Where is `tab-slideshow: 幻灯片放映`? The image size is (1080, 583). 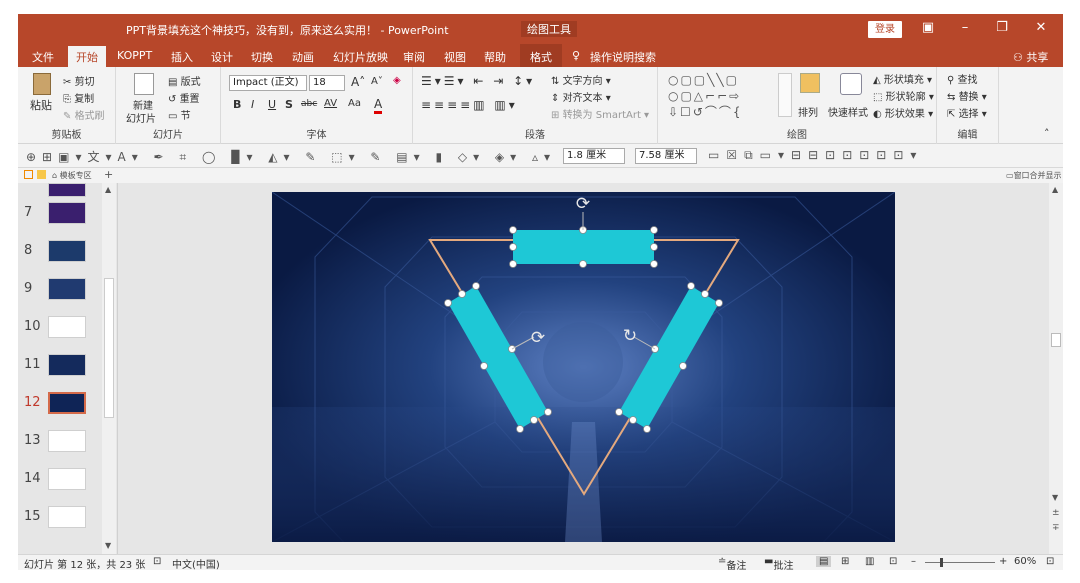 tab-slideshow: 幻灯片放映 is located at coordinates (360, 57).